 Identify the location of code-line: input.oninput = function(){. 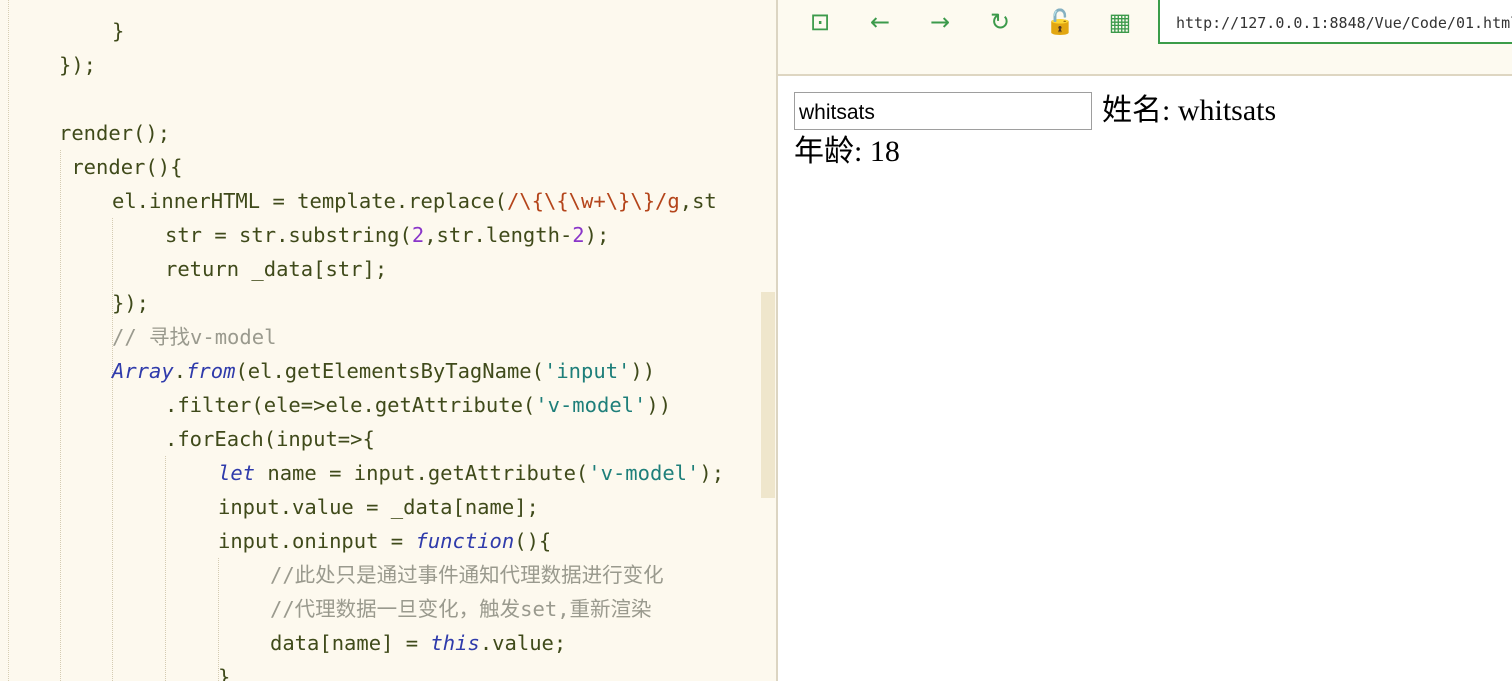
(384, 541).